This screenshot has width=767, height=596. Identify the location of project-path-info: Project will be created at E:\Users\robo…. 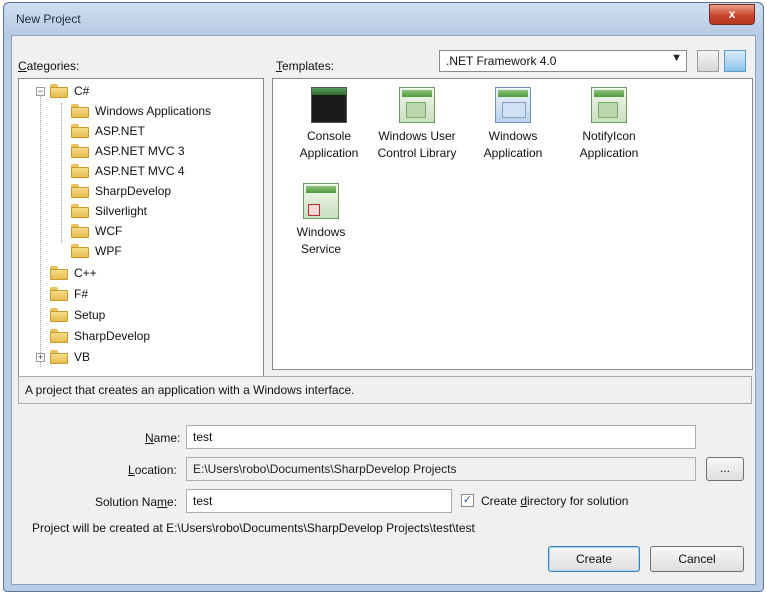
(253, 528).